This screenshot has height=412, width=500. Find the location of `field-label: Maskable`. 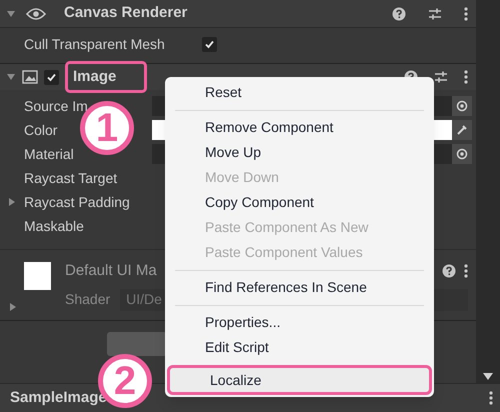

field-label: Maskable is located at coordinates (54, 226).